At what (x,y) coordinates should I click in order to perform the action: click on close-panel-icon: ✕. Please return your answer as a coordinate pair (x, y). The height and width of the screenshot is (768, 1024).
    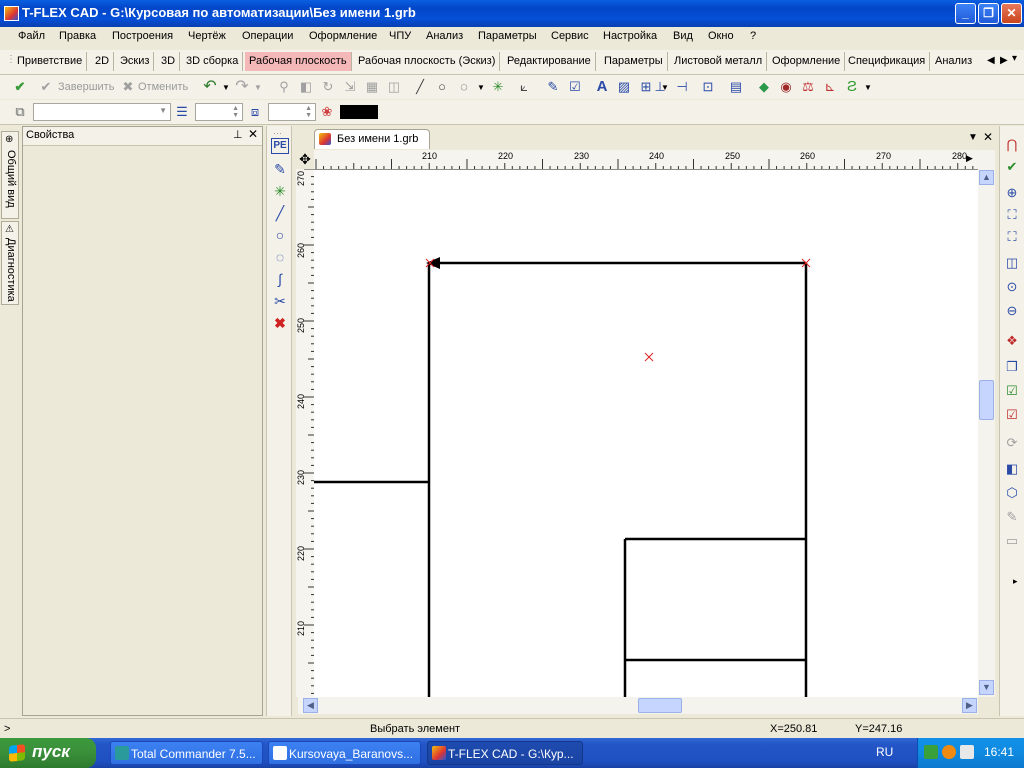
    Looking at the image, I should click on (253, 134).